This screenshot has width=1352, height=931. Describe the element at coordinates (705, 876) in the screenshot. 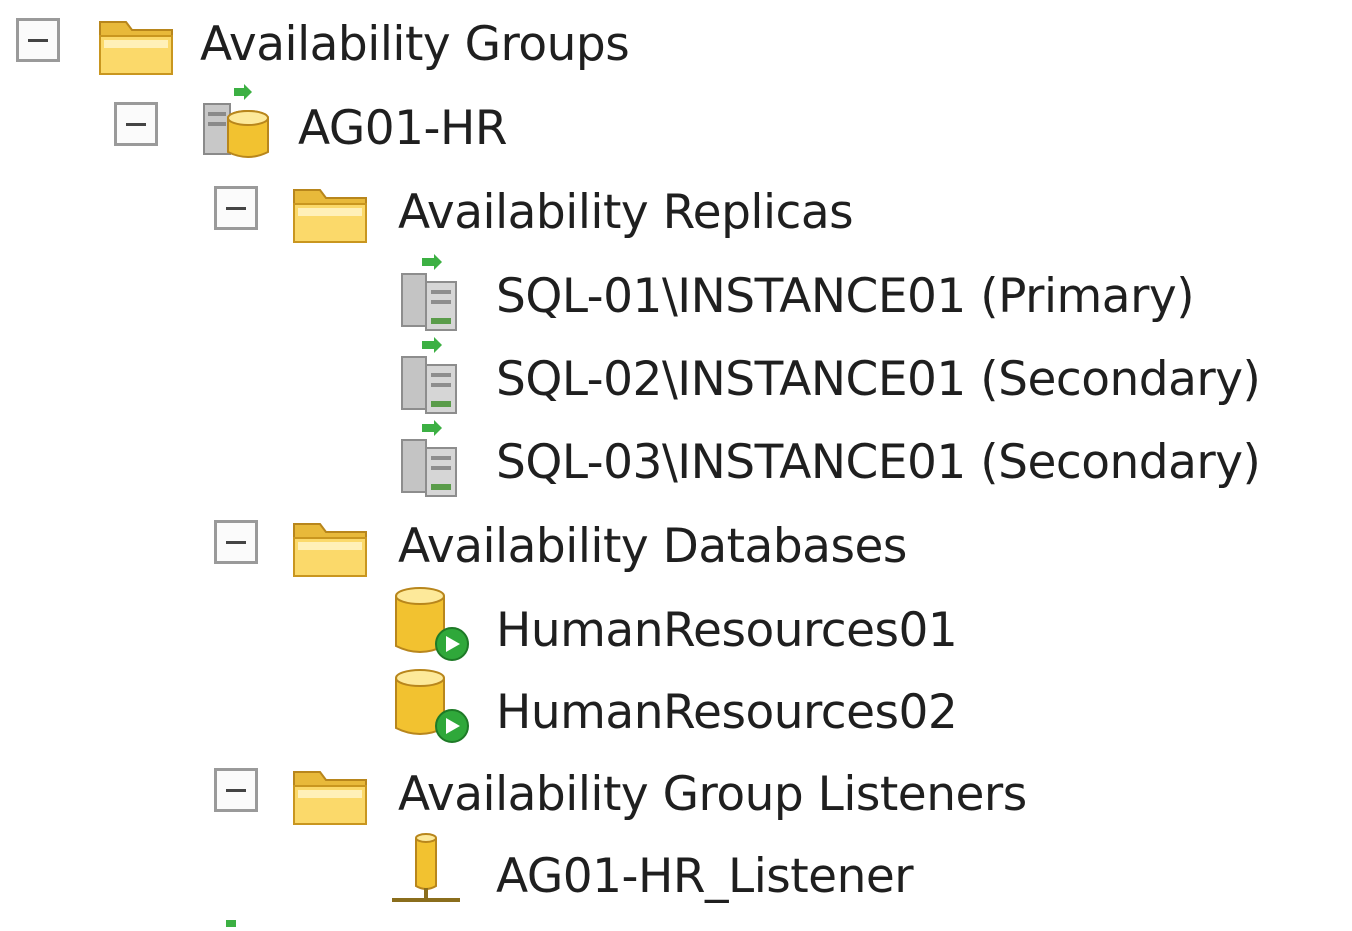

I see `tree-node-label: AG01-HR_Listener` at that location.